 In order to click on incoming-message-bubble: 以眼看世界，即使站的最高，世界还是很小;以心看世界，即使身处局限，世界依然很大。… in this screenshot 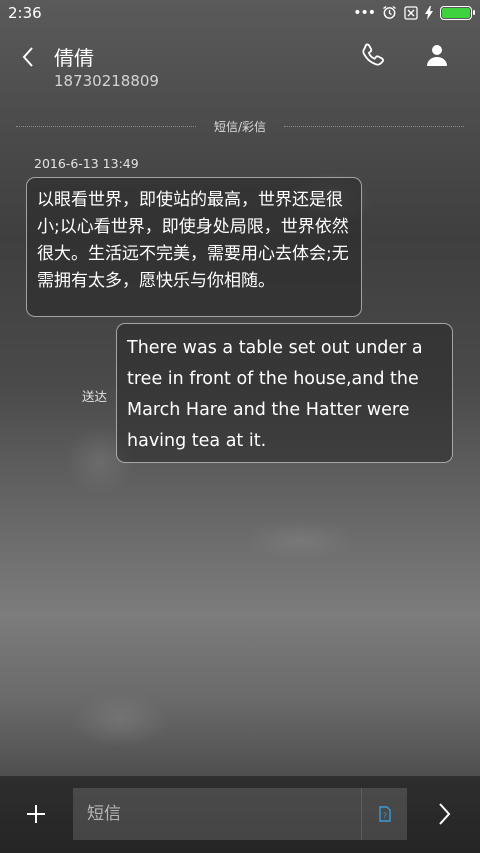, I will do `click(194, 247)`.